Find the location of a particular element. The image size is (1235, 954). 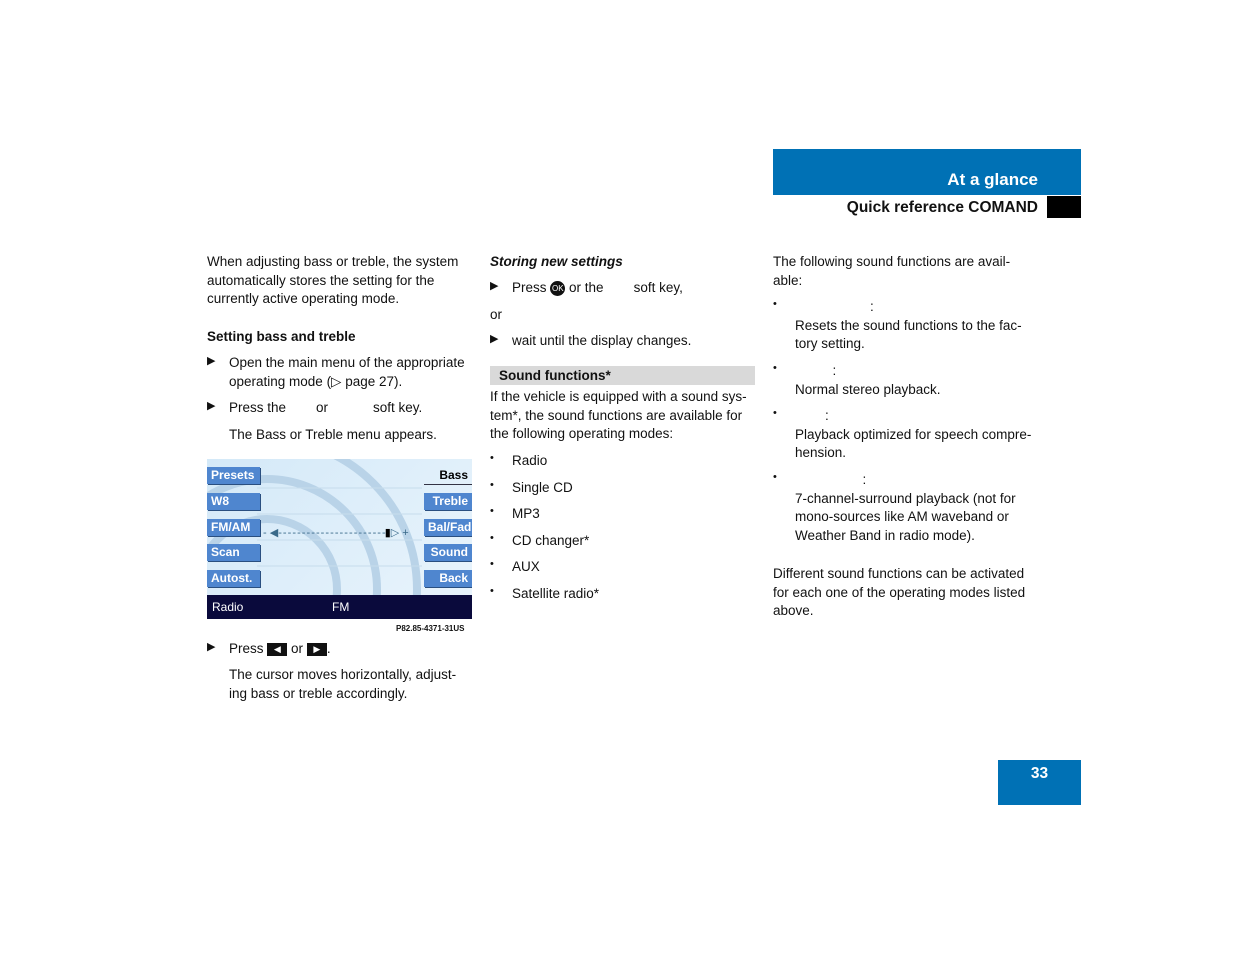

line: Resets the sound functions to the fac- is located at coordinates (908, 325).